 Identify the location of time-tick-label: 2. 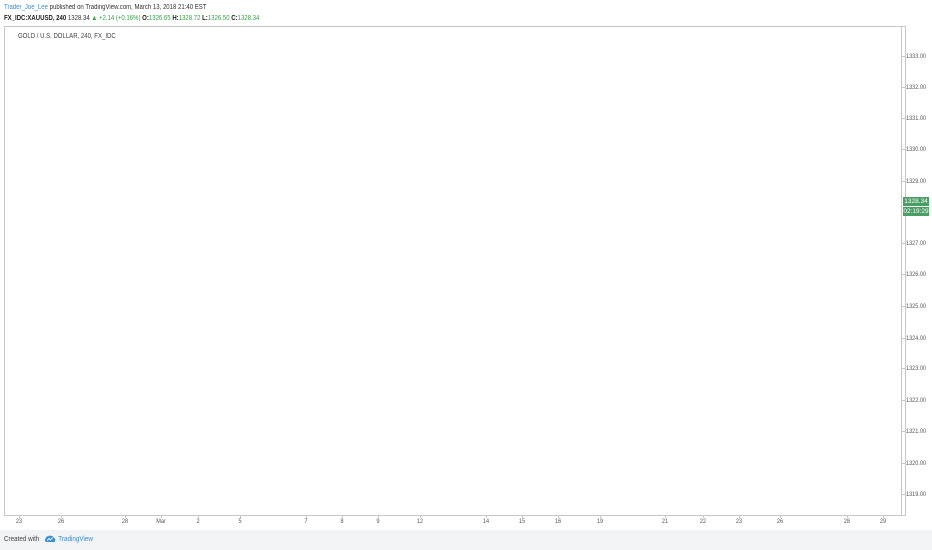
(198, 521).